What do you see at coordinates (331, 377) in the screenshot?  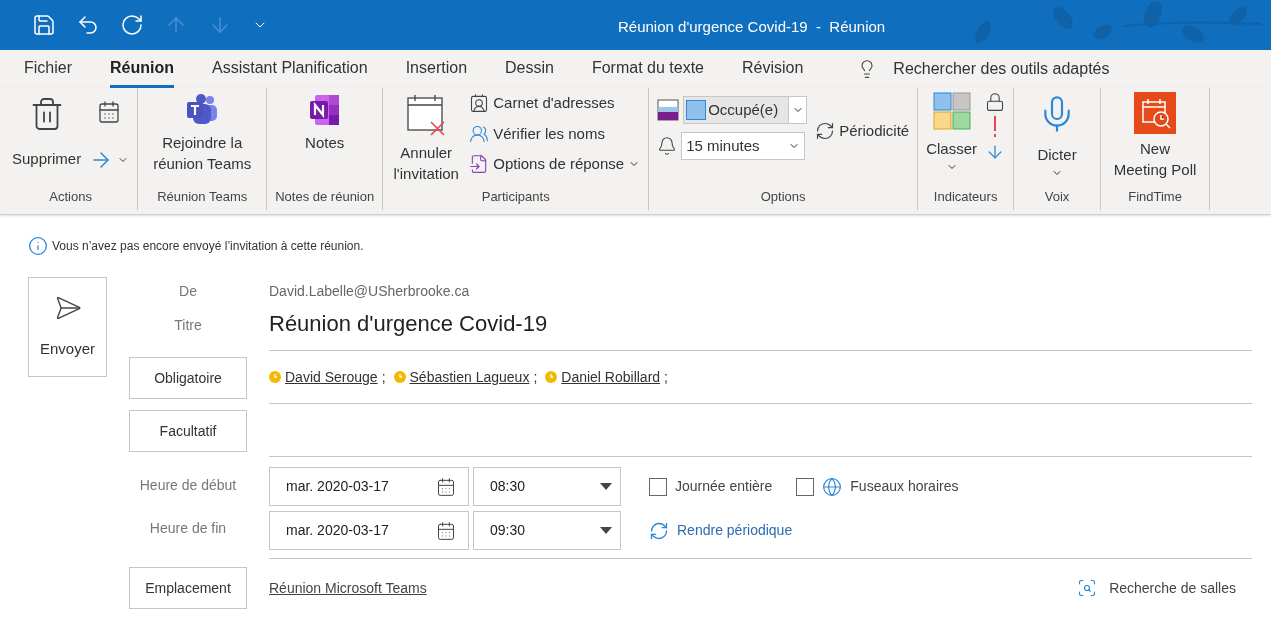 I see `attendee-name: David Serouge` at bounding box center [331, 377].